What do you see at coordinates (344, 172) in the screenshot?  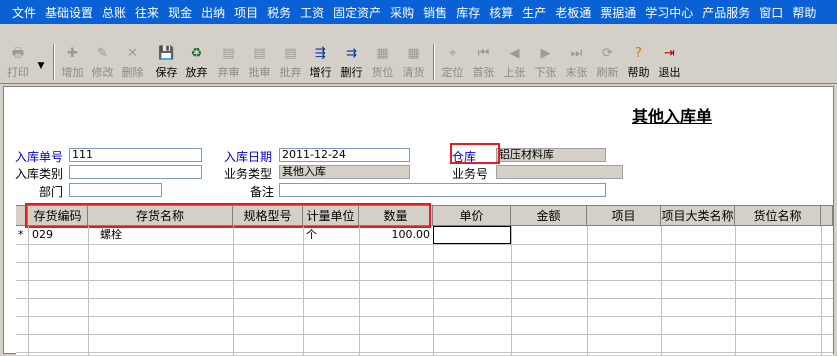 I see `biz-type-field: 其他入库` at bounding box center [344, 172].